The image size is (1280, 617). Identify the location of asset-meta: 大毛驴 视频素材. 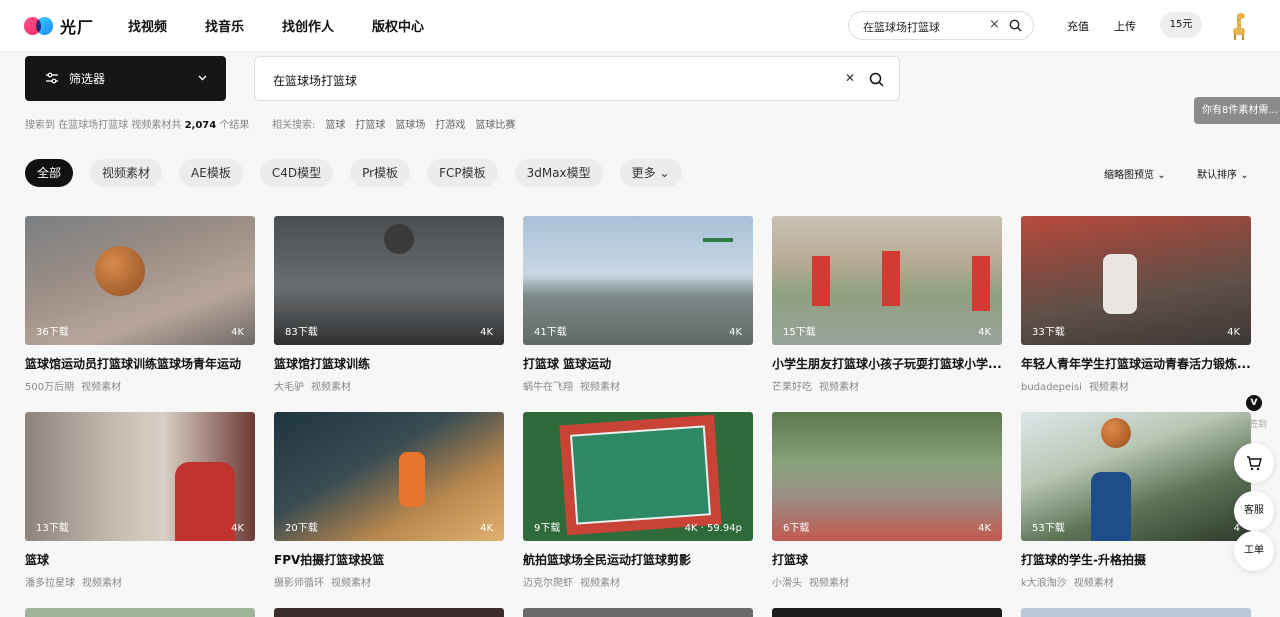
(389, 385).